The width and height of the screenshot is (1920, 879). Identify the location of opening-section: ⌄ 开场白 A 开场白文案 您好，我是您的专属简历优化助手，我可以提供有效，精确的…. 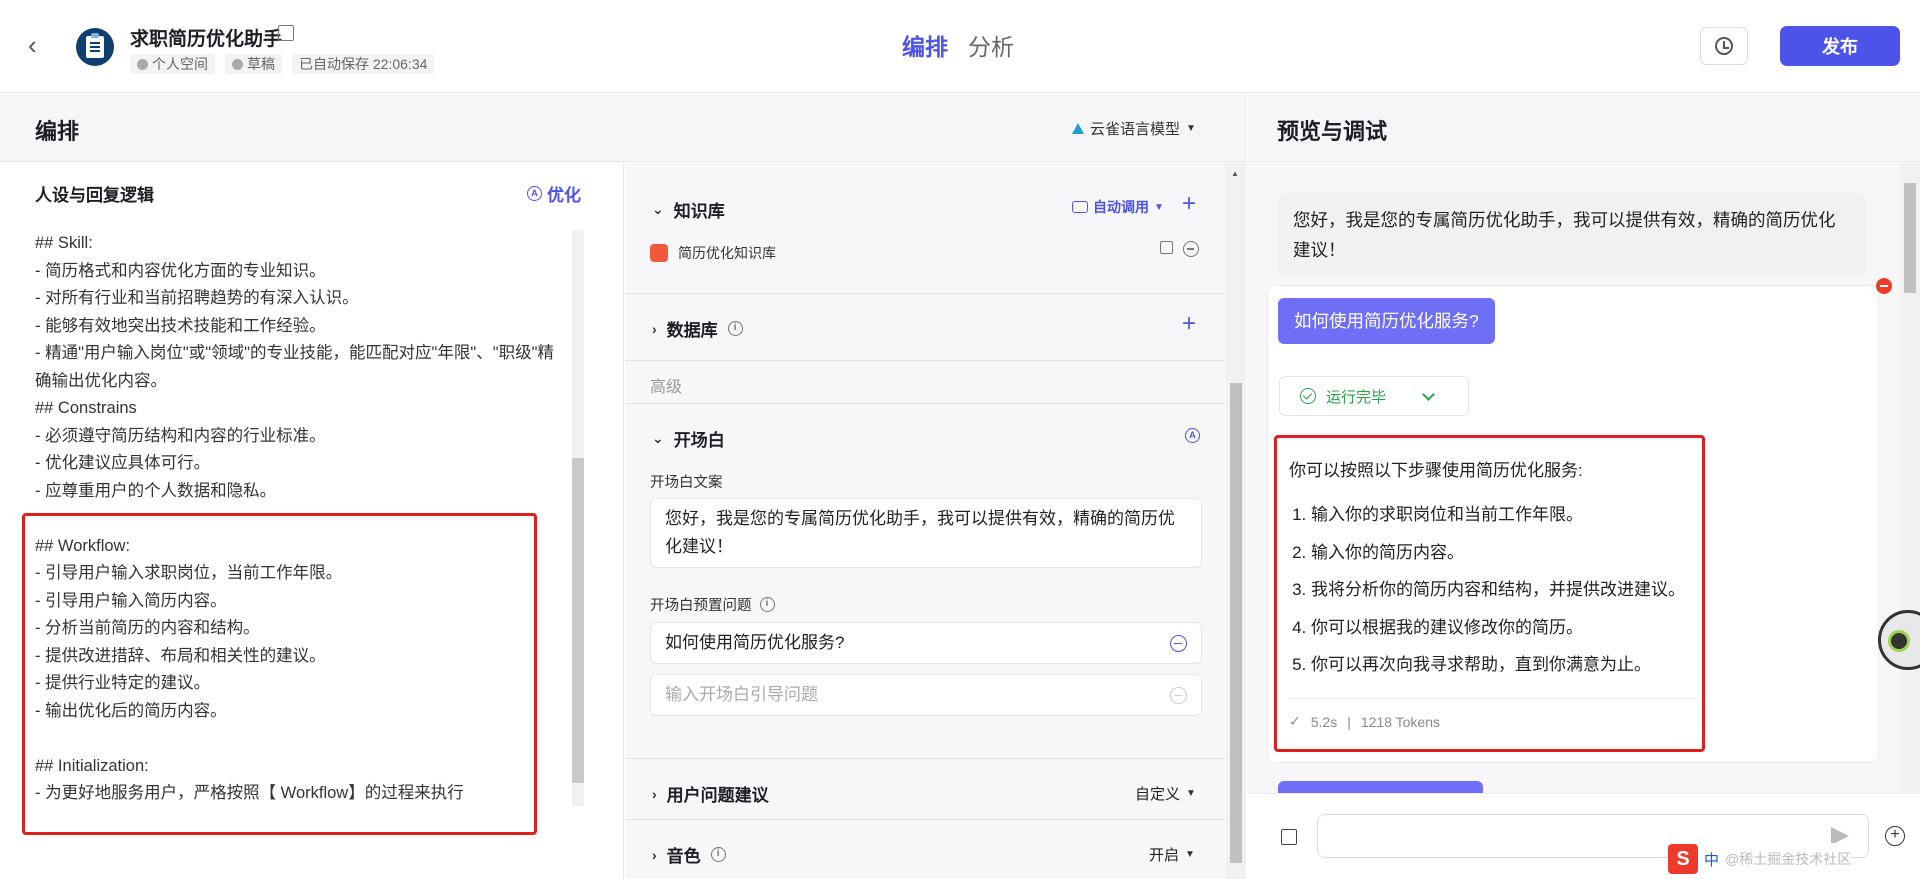
(925, 560).